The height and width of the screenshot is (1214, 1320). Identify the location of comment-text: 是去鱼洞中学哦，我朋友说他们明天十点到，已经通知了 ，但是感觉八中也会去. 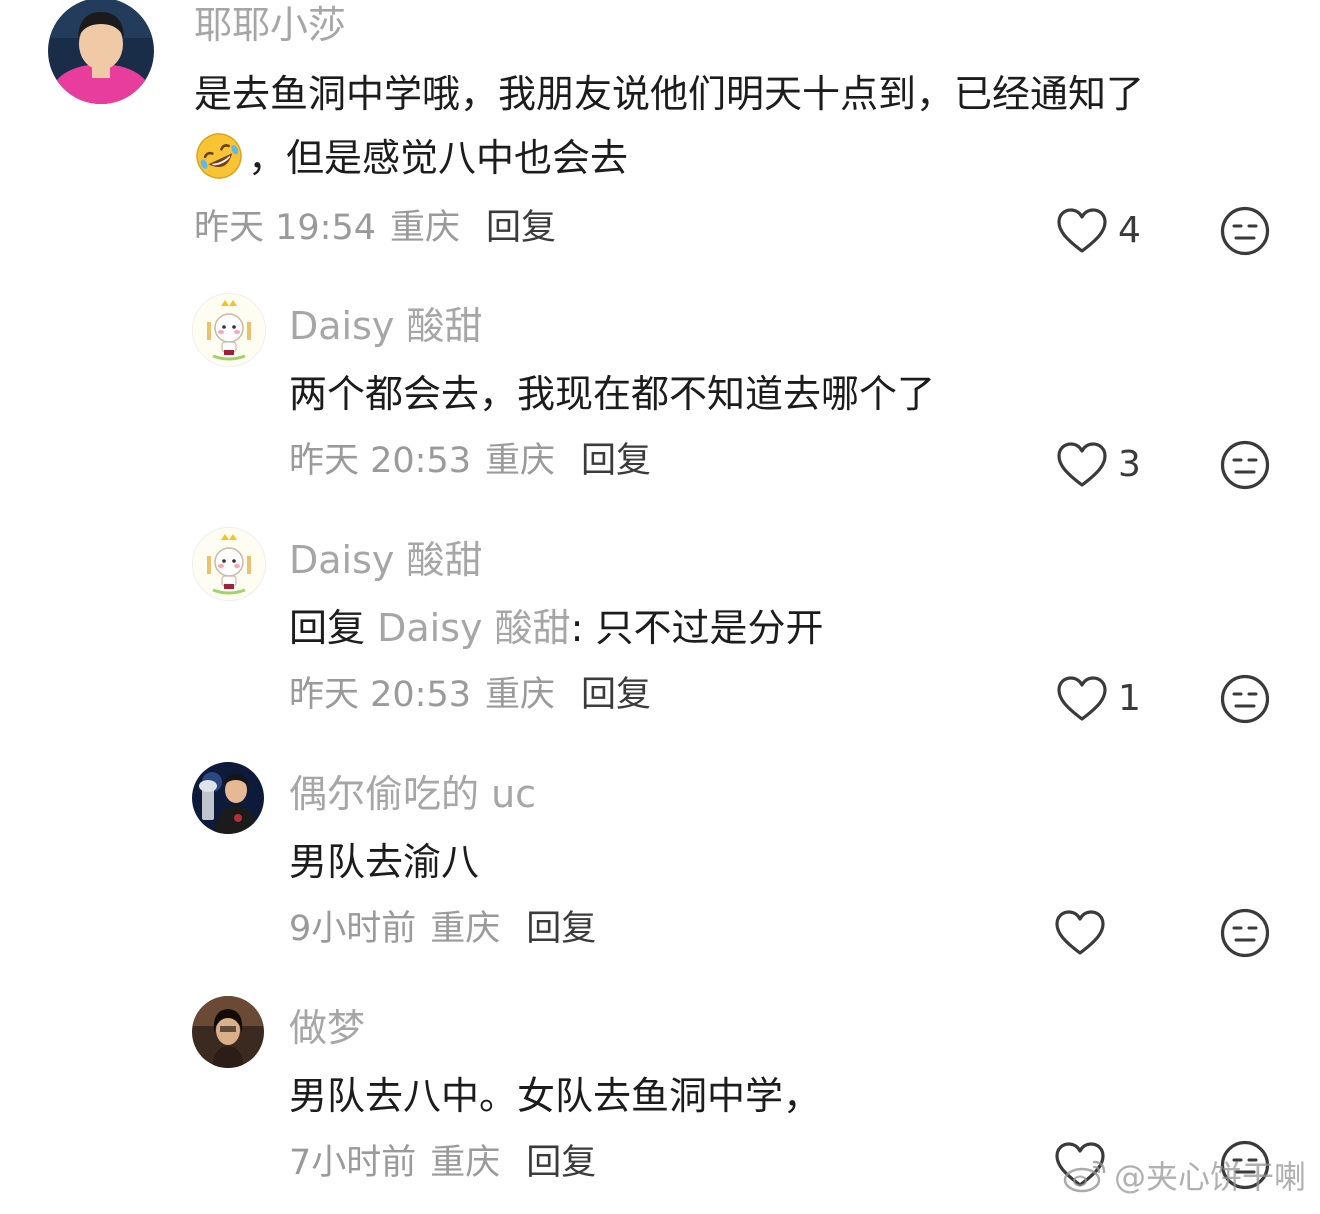
(669, 126).